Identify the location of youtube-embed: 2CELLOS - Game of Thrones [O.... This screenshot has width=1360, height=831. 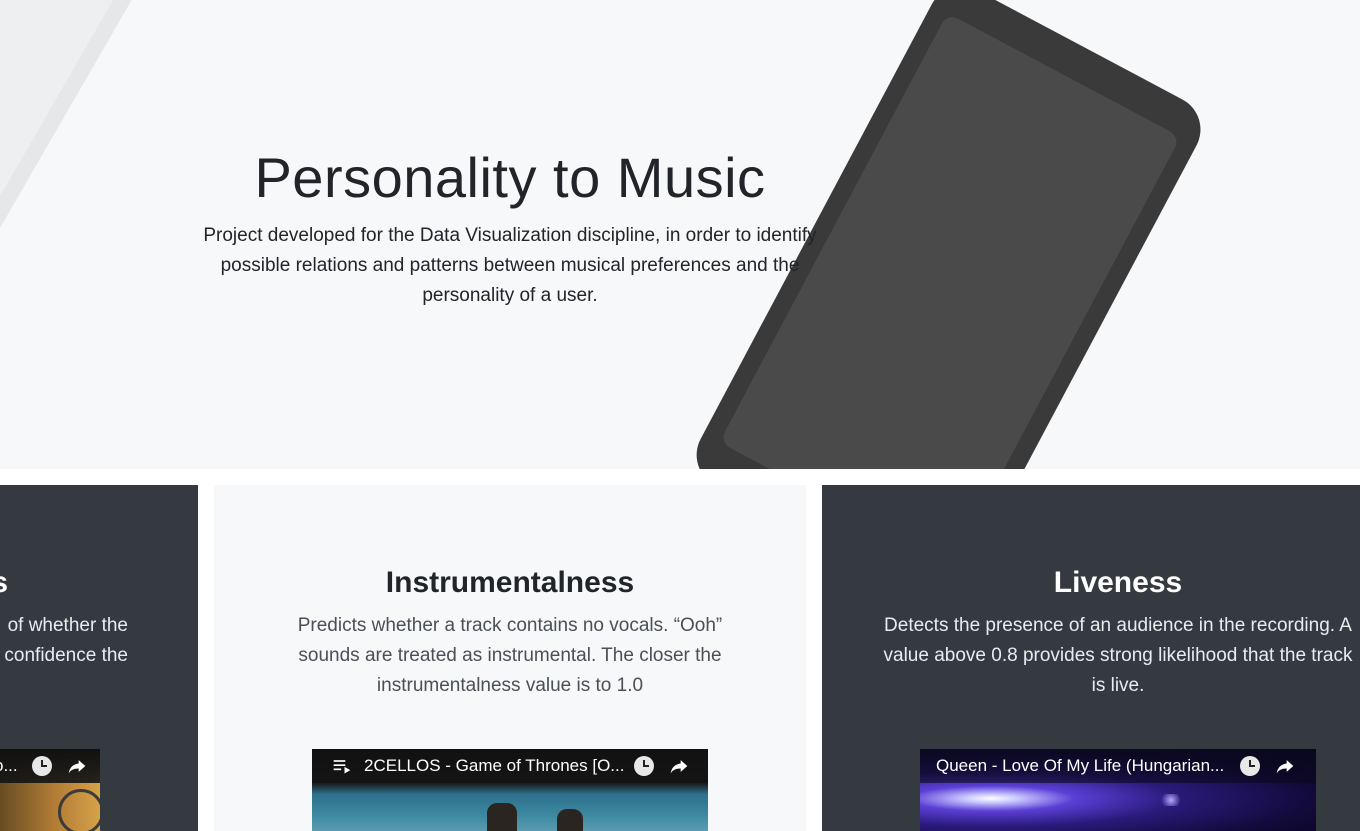
(510, 790).